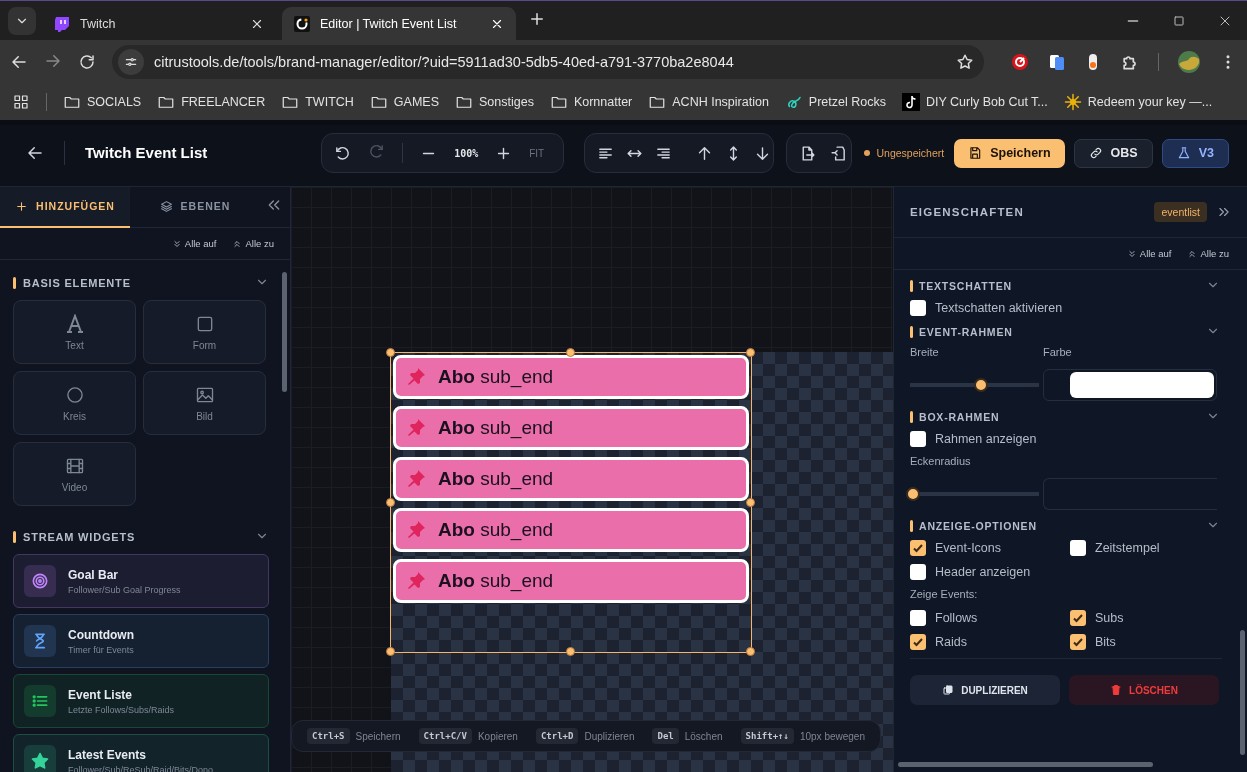  Describe the element at coordinates (1116, 690) in the screenshot. I see `trash-icon` at that location.